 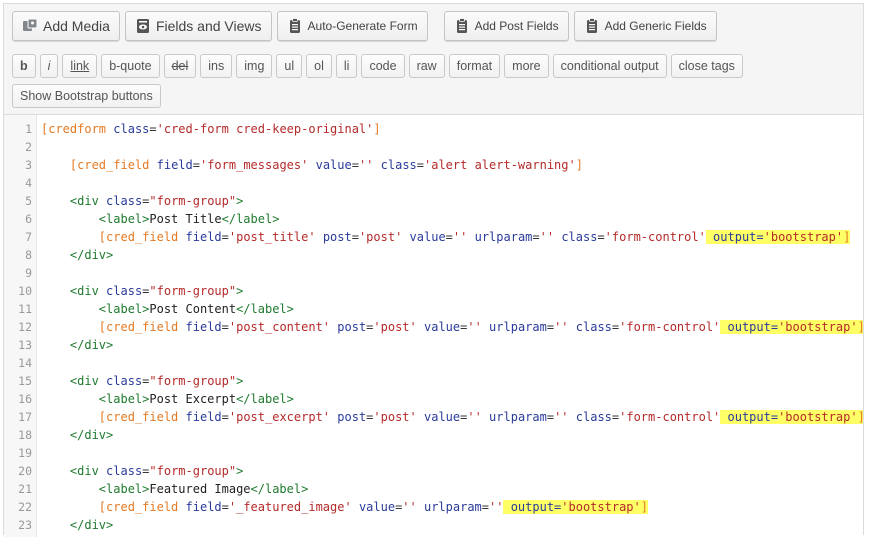 I want to click on code-line: 8 </div>, so click(x=433, y=255).